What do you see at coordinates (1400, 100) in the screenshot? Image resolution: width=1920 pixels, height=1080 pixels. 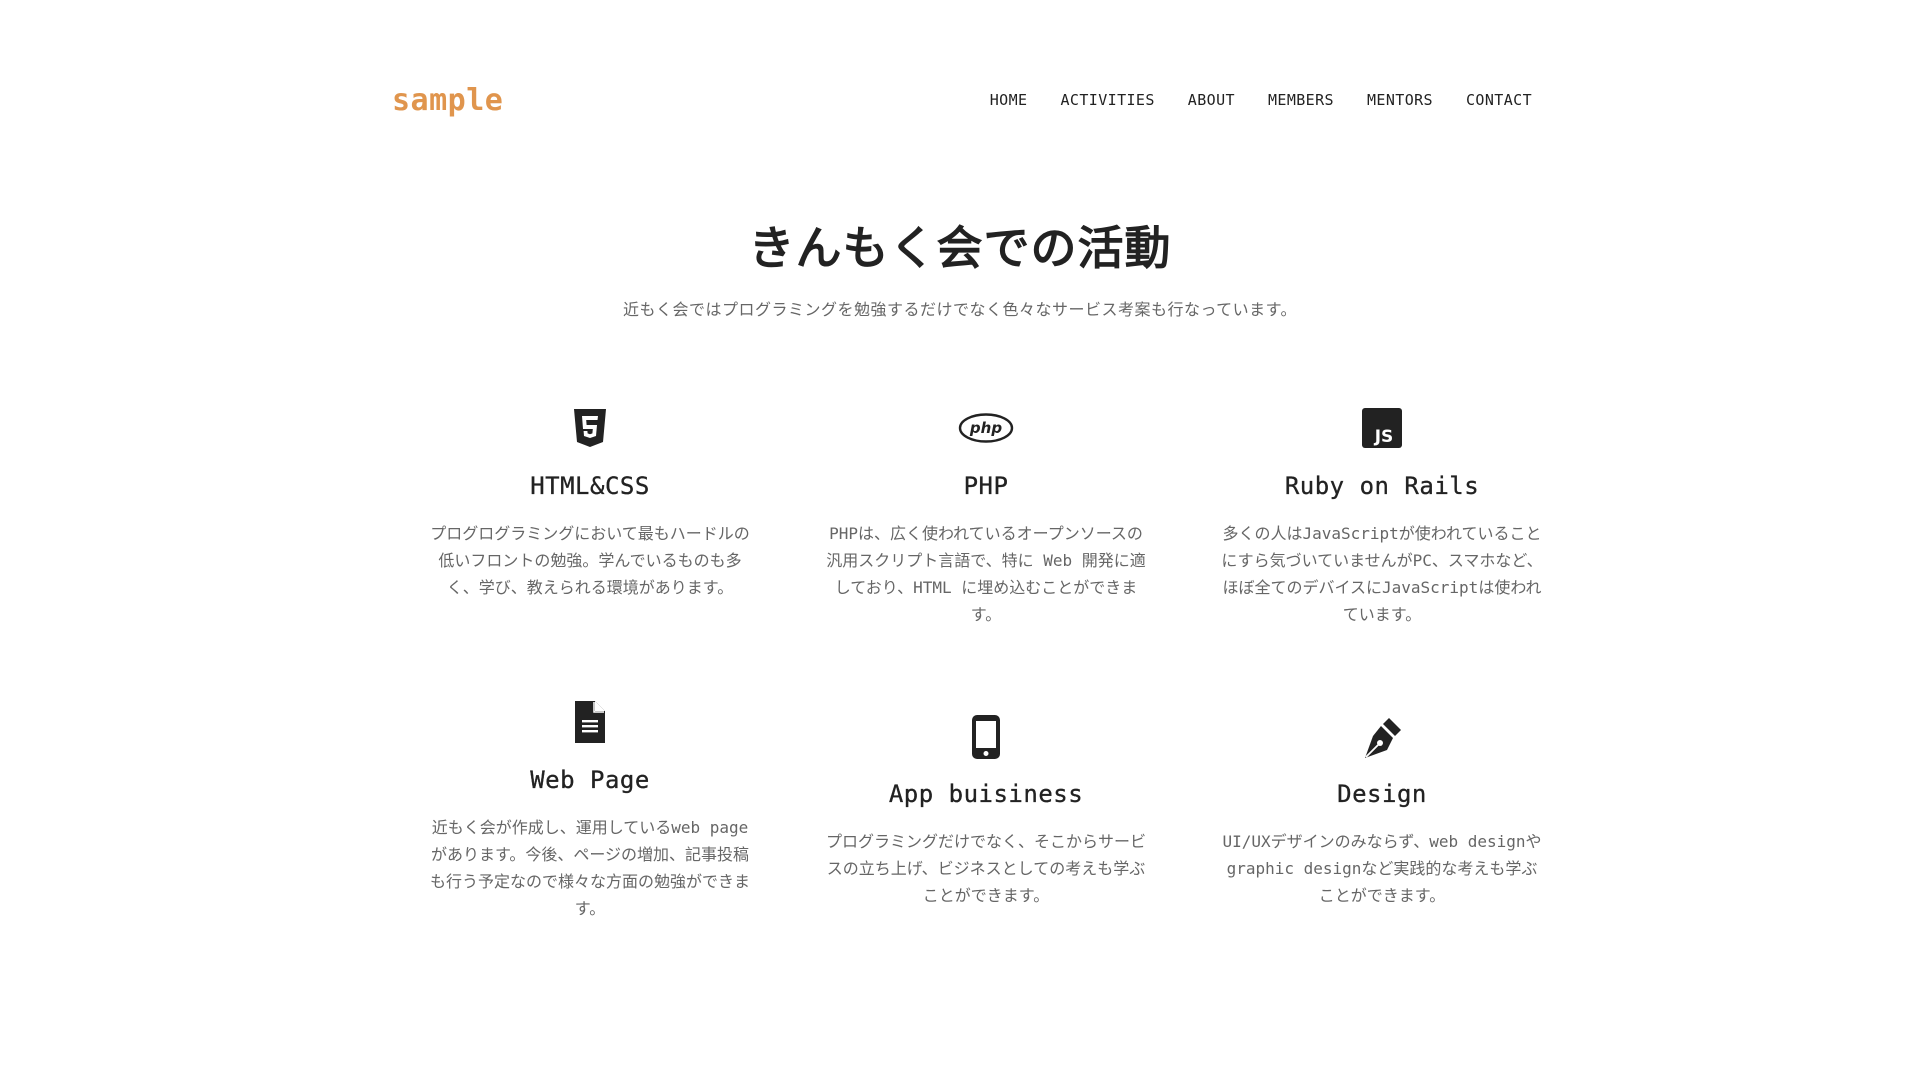 I see `nav-mentors: MENTORS` at bounding box center [1400, 100].